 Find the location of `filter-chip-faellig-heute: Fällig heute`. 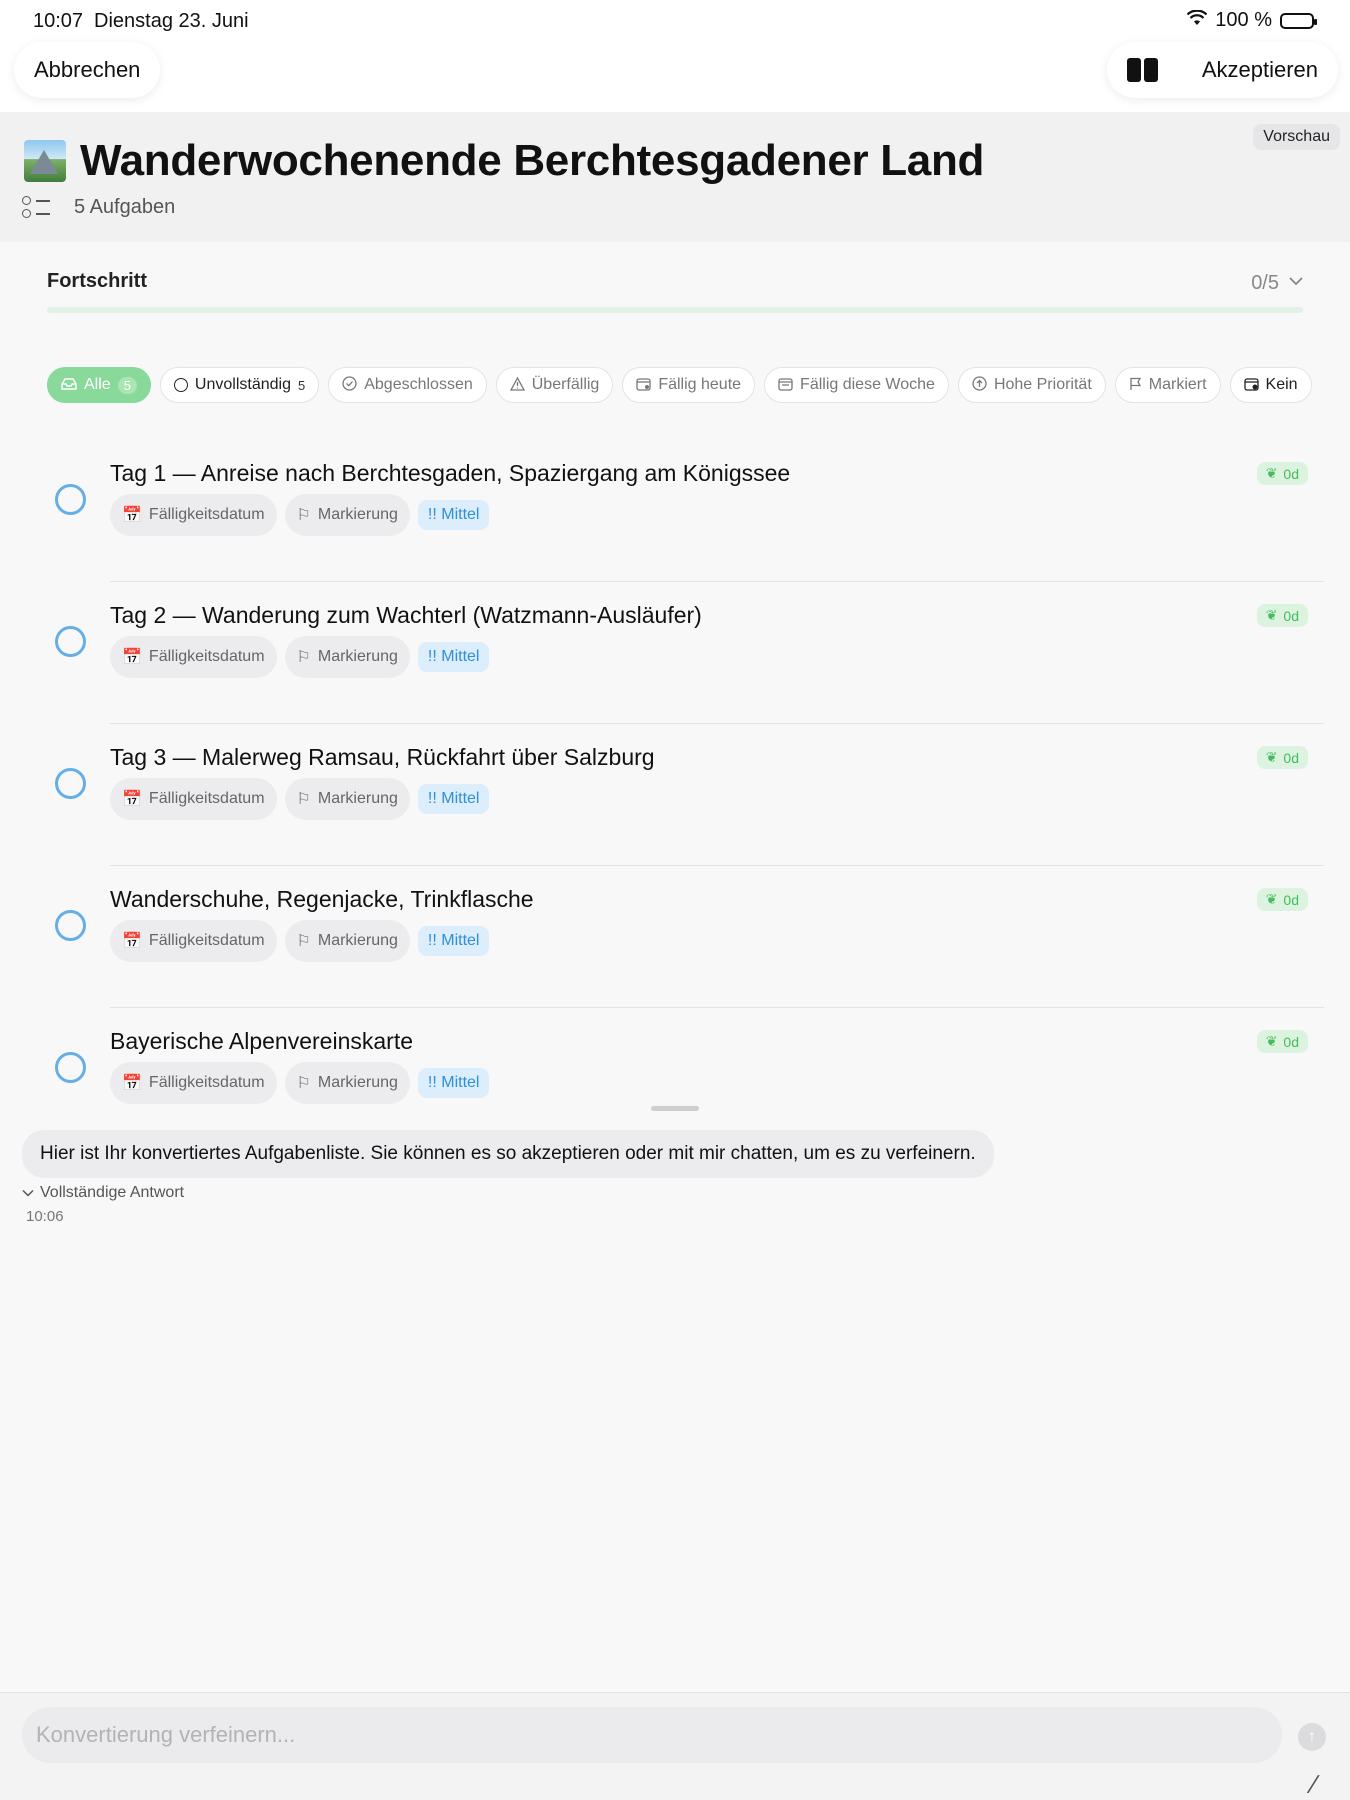

filter-chip-faellig-heute: Fällig heute is located at coordinates (689, 385).